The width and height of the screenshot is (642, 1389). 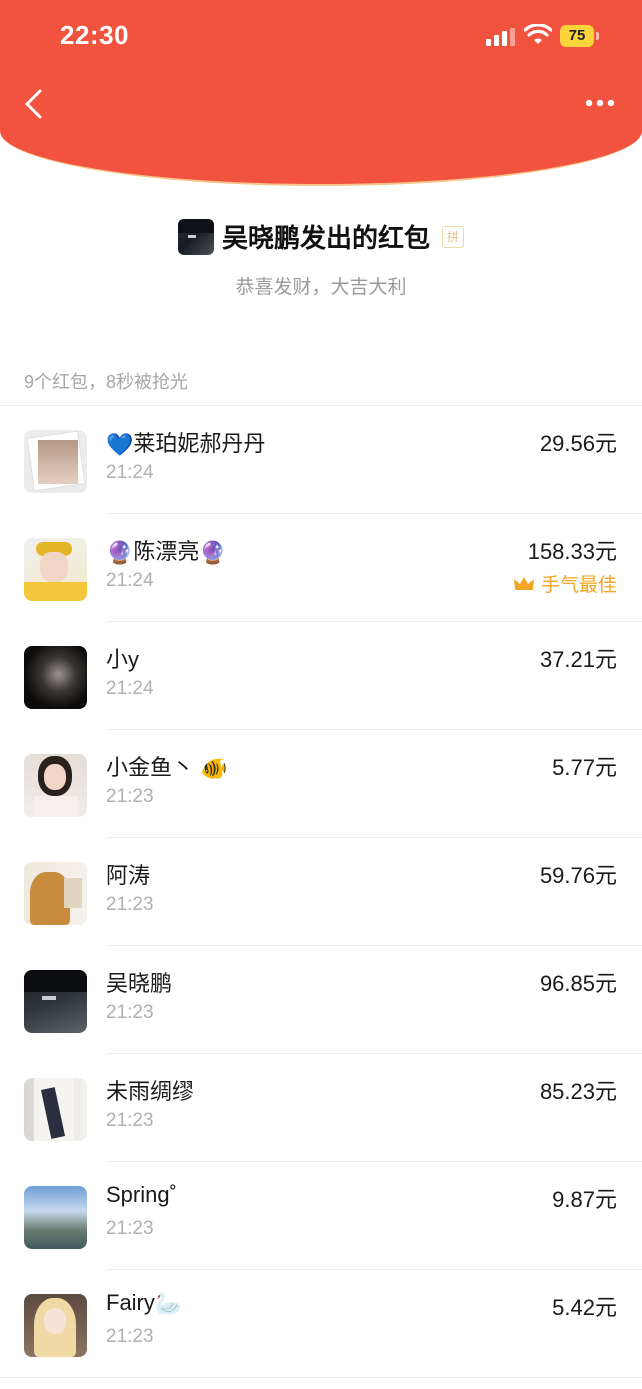 What do you see at coordinates (321, 287) in the screenshot?
I see `blessing-text: 恭喜发财，大吉大利` at bounding box center [321, 287].